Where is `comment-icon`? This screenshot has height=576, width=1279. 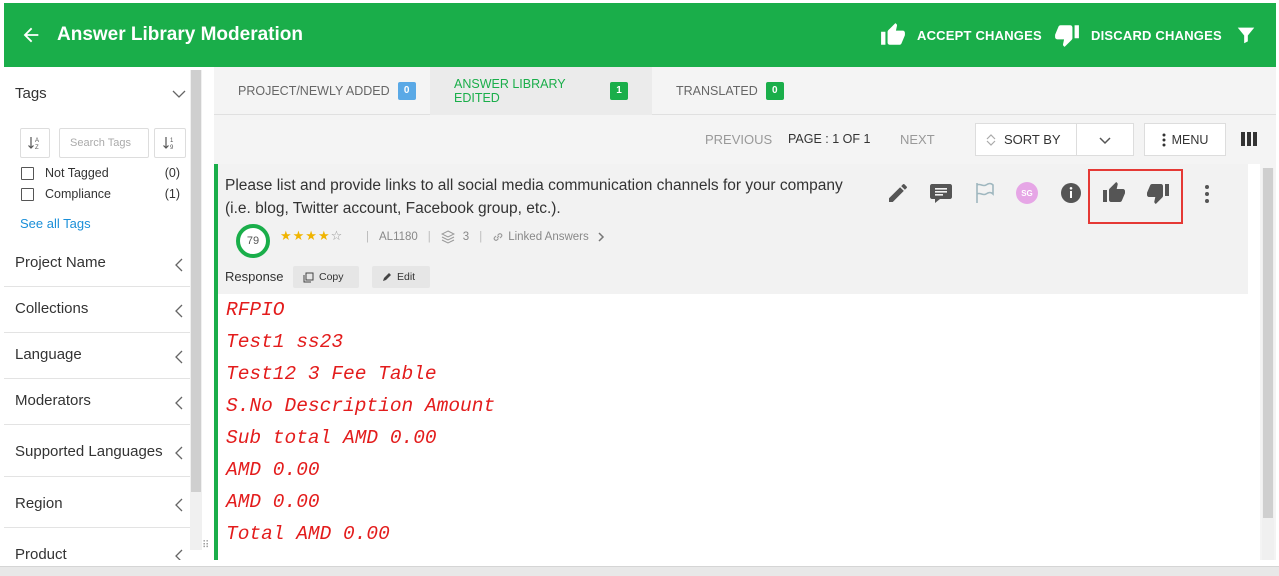
comment-icon is located at coordinates (941, 193).